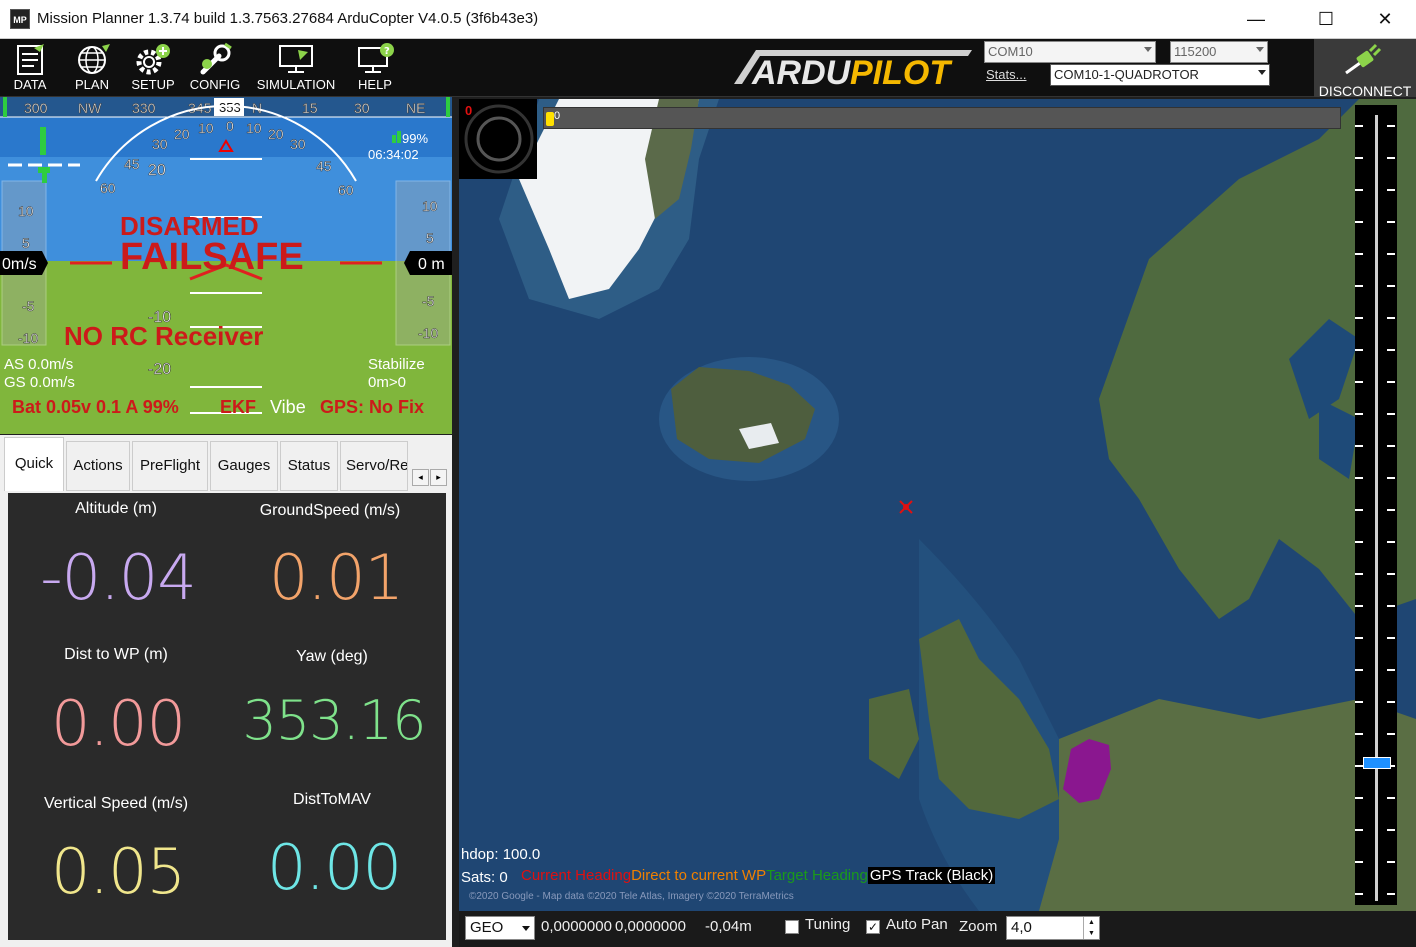 This screenshot has height=947, width=1416. Describe the element at coordinates (487, 927) in the screenshot. I see `coord-system-value: GEO` at that location.